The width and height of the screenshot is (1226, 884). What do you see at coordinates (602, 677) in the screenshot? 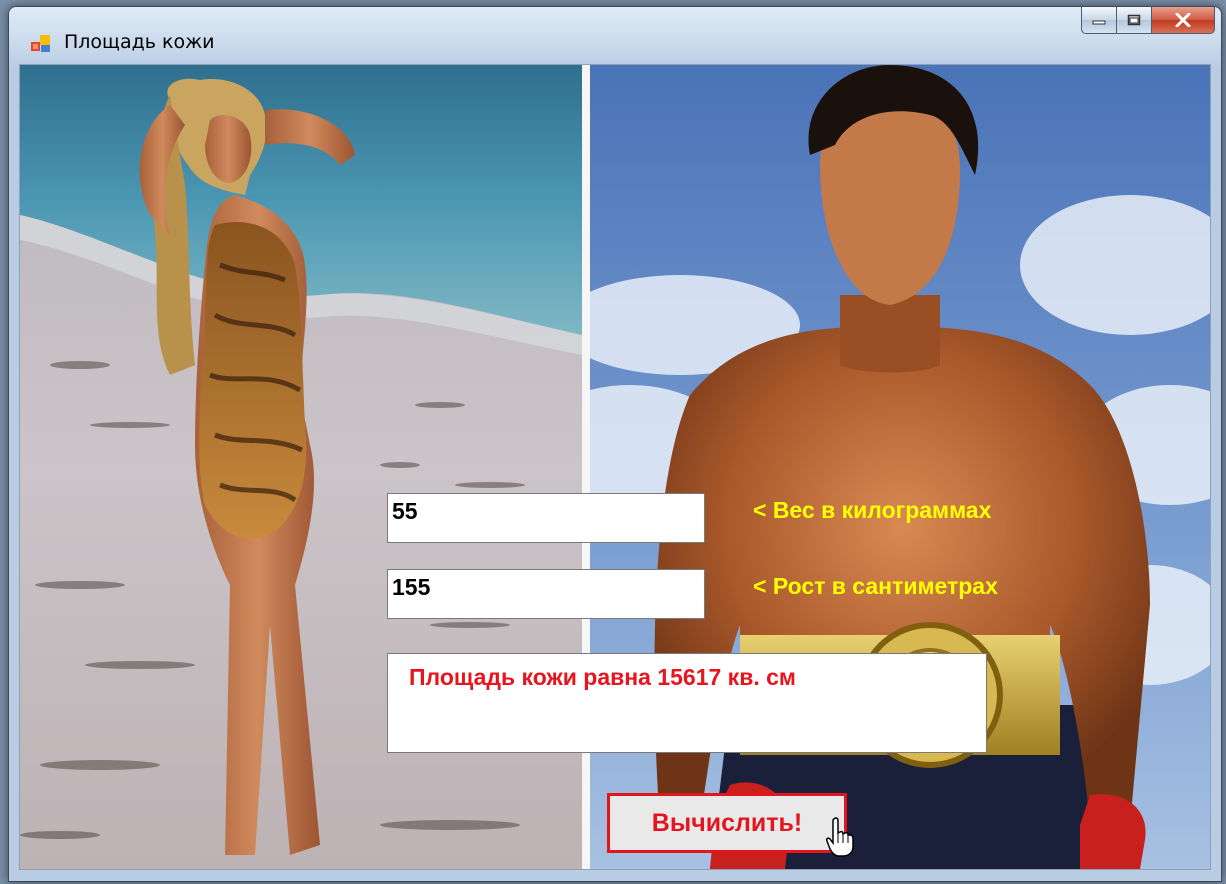
I see `result-text: Площадь кожи равна 15617 кв. см` at bounding box center [602, 677].